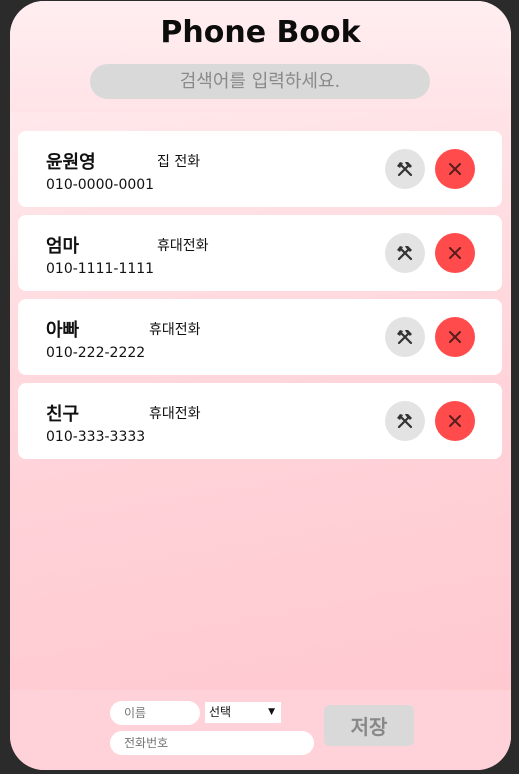 The width and height of the screenshot is (519, 774). I want to click on contact-card: 친구 휴대전화 010-333-3333, so click(260, 421).